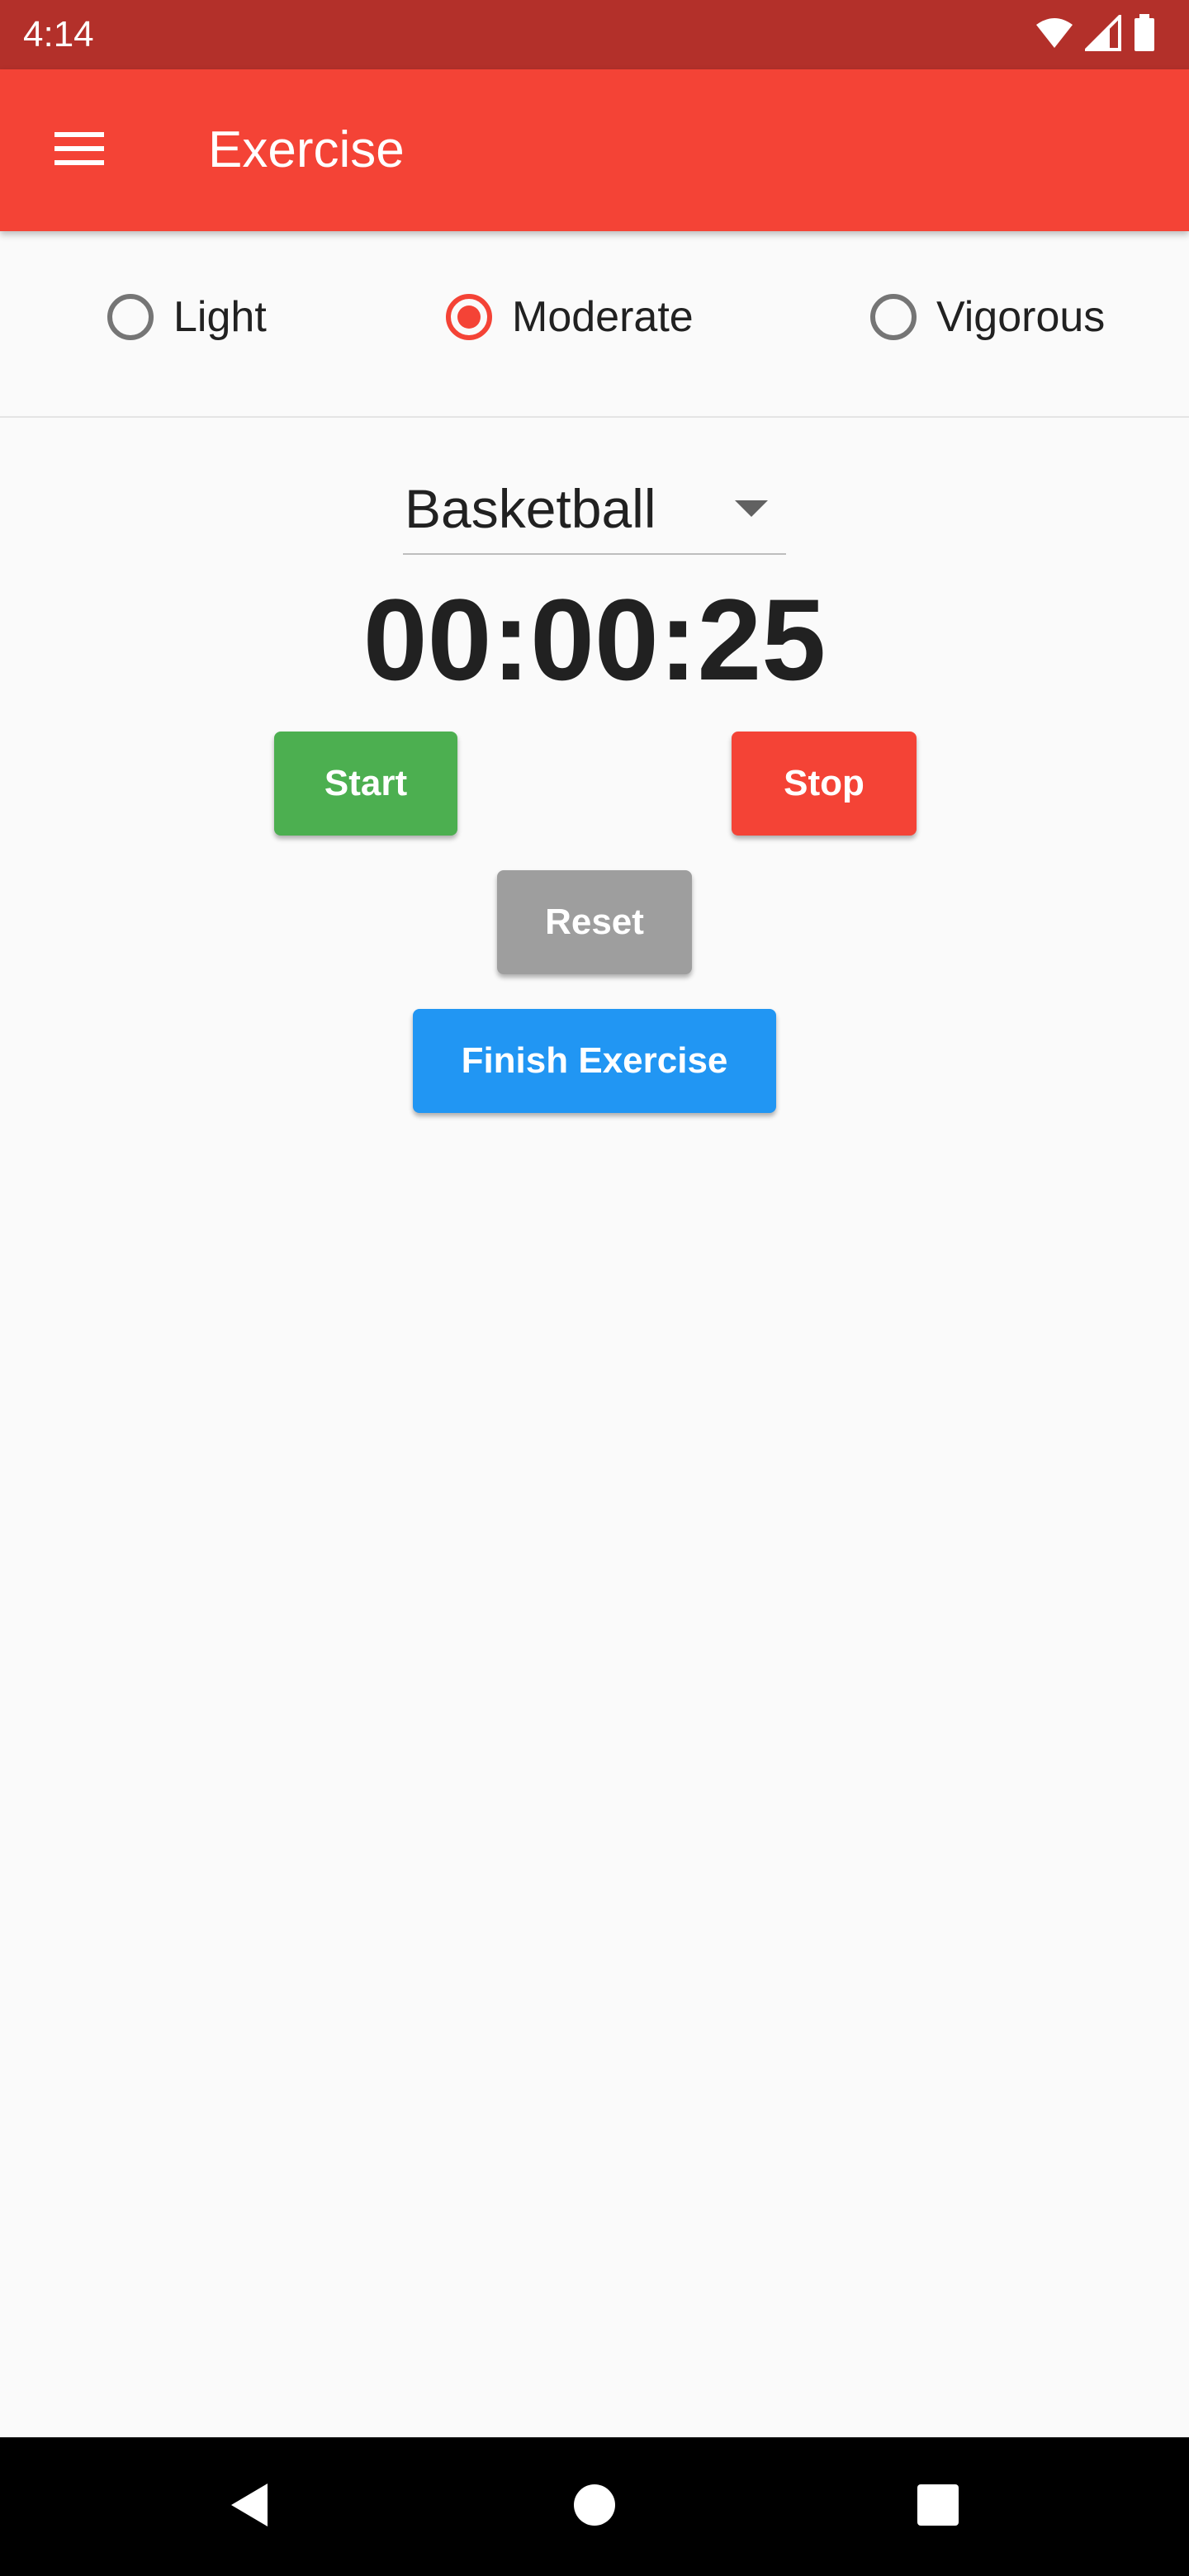 The image size is (1189, 2576). I want to click on menu-button, so click(79, 150).